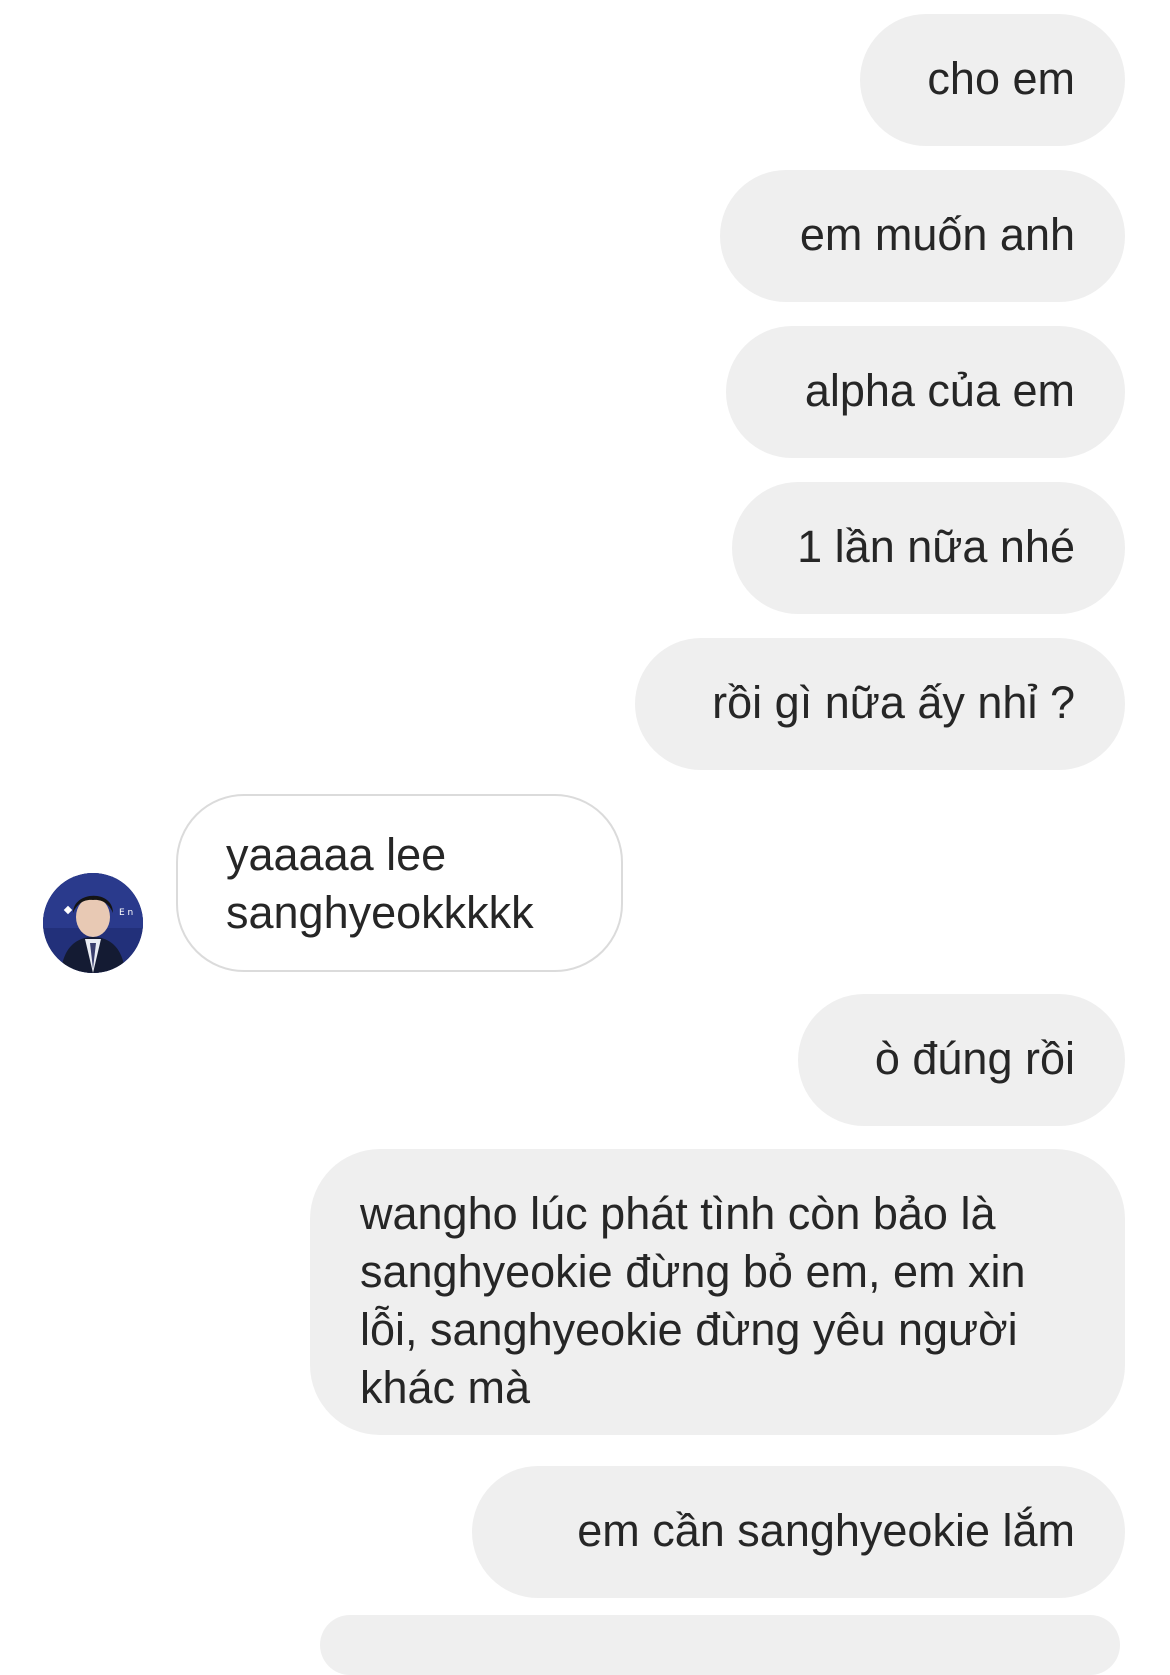  What do you see at coordinates (893, 702) in the screenshot?
I see `message-text: rồi gì nữa ấy nhỉ ?` at bounding box center [893, 702].